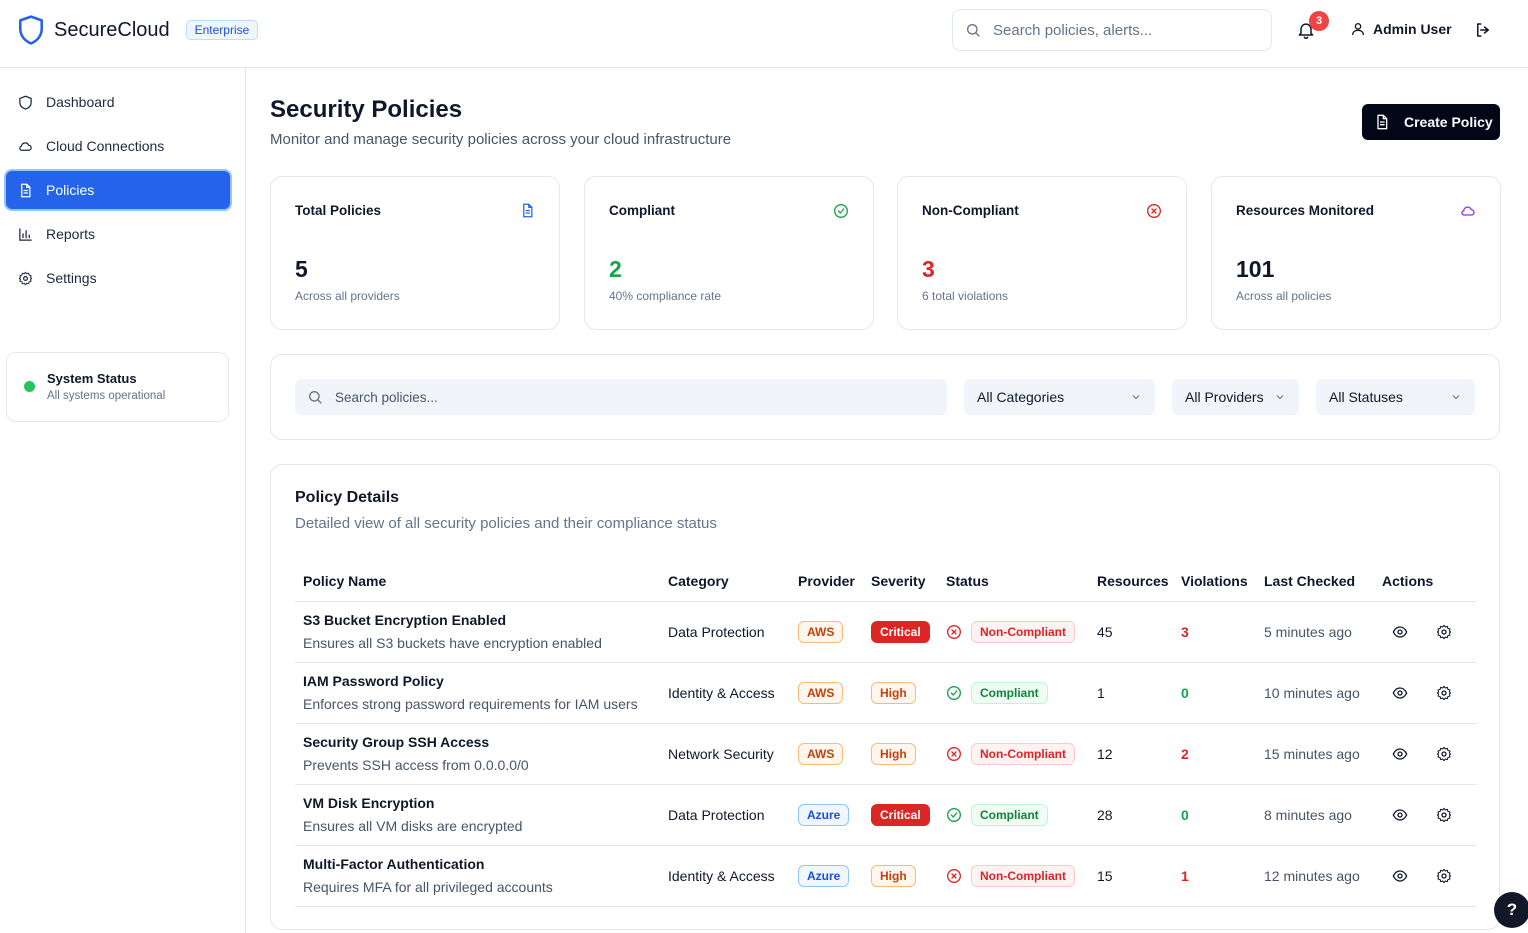 This screenshot has height=933, width=1528. Describe the element at coordinates (1214, 815) in the screenshot. I see `violations-cell: 0` at that location.